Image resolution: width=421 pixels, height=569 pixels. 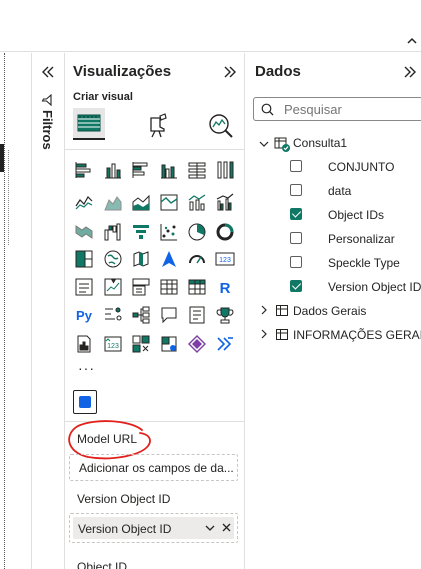 What do you see at coordinates (48, 72) in the screenshot?
I see `double-chevron-left-icon` at bounding box center [48, 72].